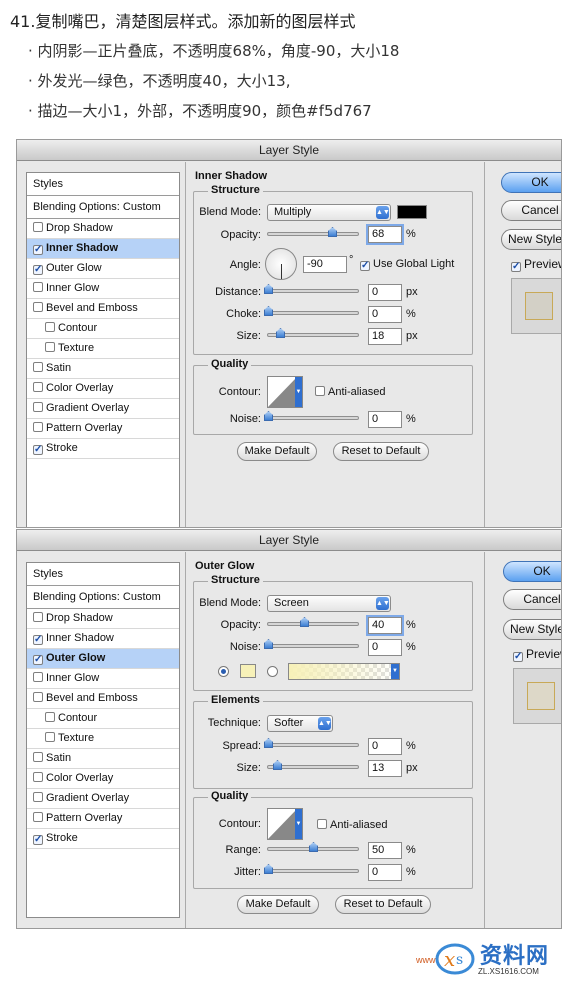  I want to click on choke-input: 0, so click(385, 314).